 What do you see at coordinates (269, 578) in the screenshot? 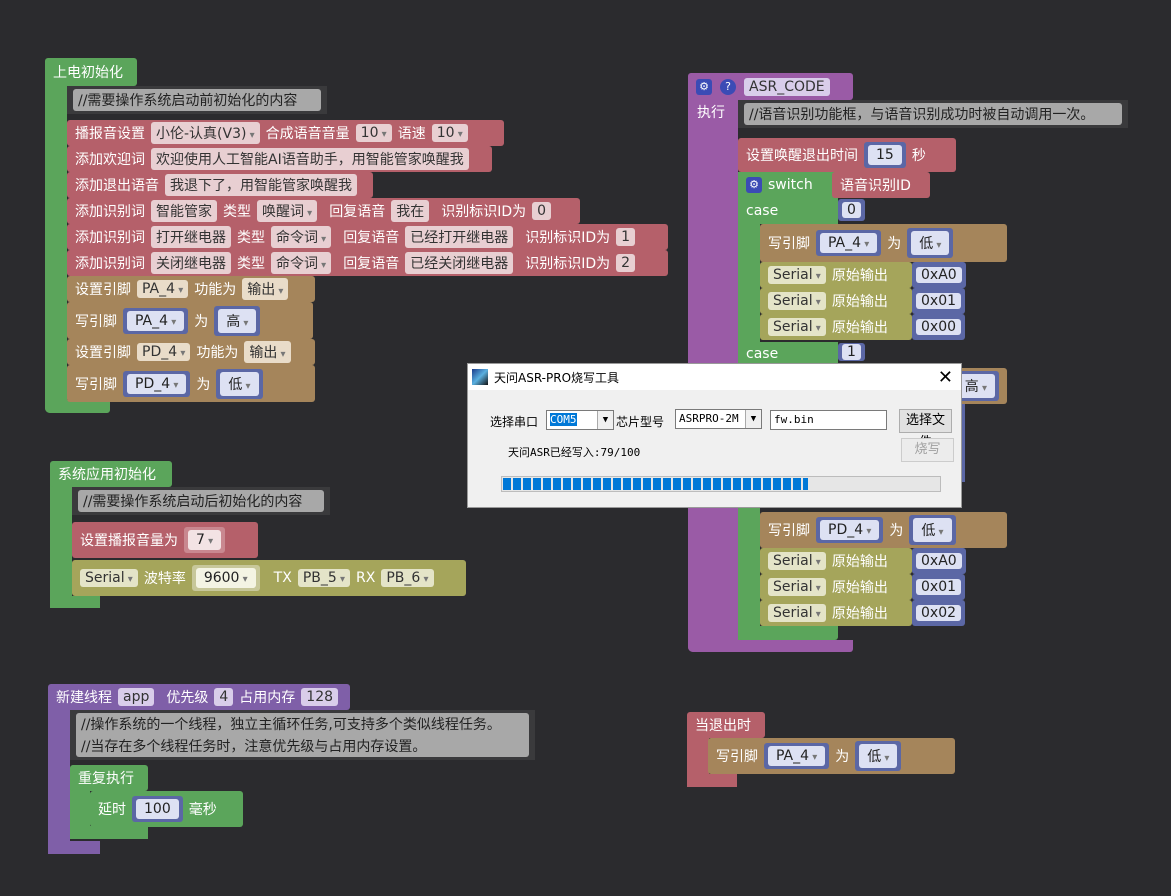
I see `serial-init-block: Serial 波特率 9600 TX PB_5 RX PB_6` at bounding box center [269, 578].